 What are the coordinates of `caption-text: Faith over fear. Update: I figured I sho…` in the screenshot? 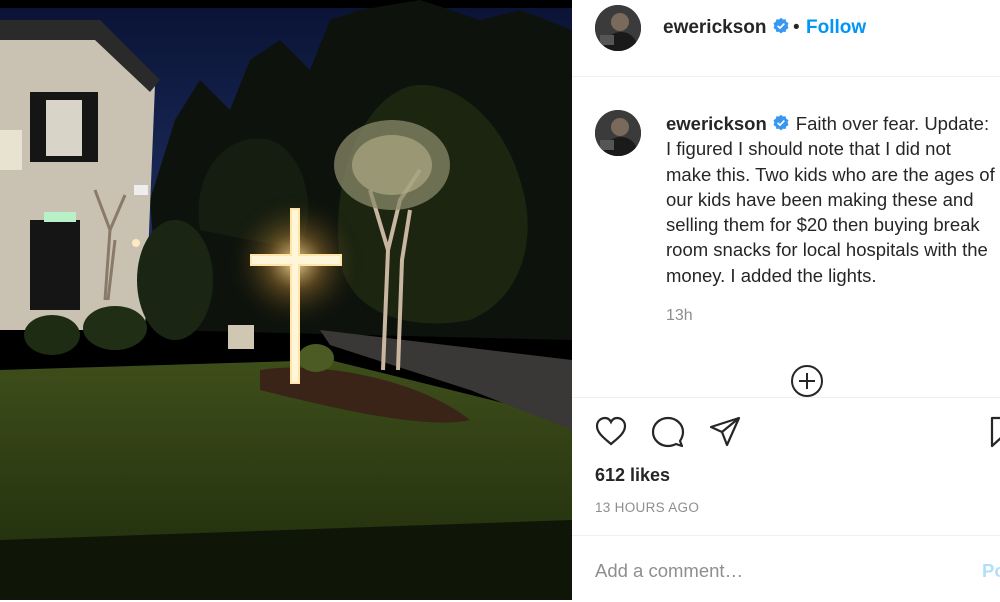 It's located at (830, 199).